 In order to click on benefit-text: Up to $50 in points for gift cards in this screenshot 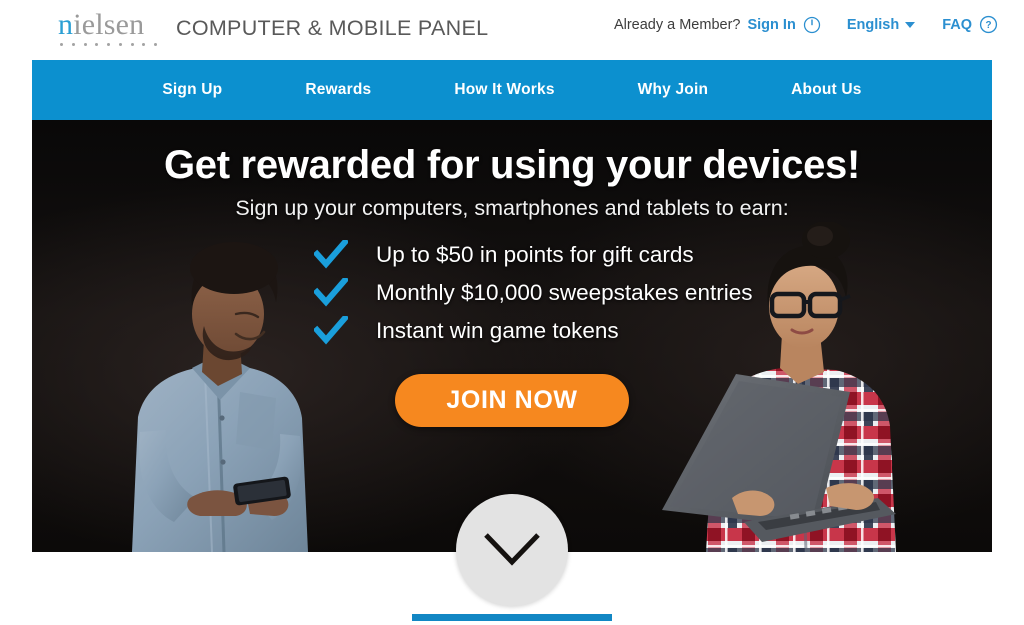, I will do `click(535, 254)`.